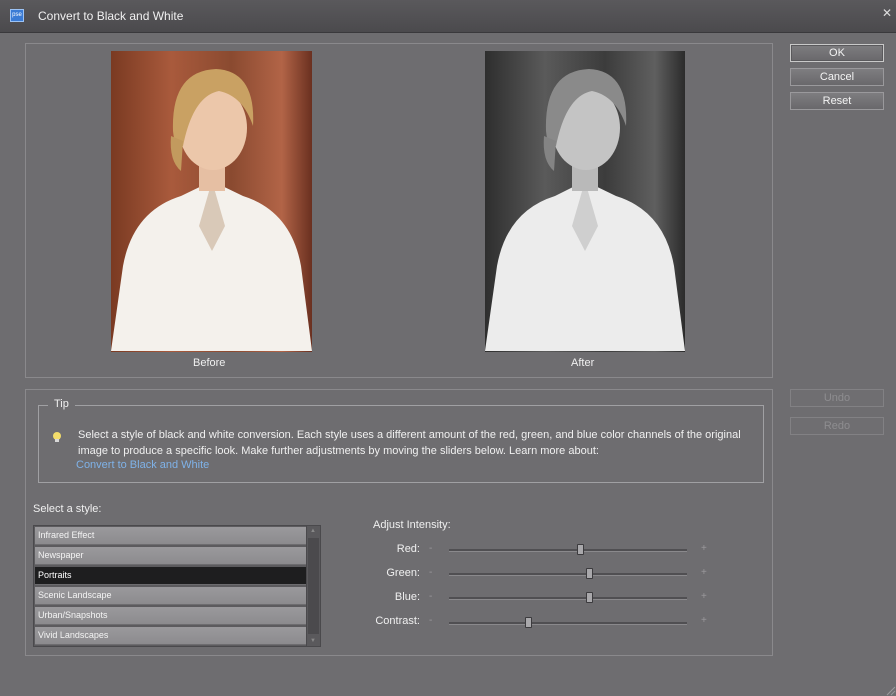  What do you see at coordinates (403, 573) in the screenshot?
I see `green-label: Green:` at bounding box center [403, 573].